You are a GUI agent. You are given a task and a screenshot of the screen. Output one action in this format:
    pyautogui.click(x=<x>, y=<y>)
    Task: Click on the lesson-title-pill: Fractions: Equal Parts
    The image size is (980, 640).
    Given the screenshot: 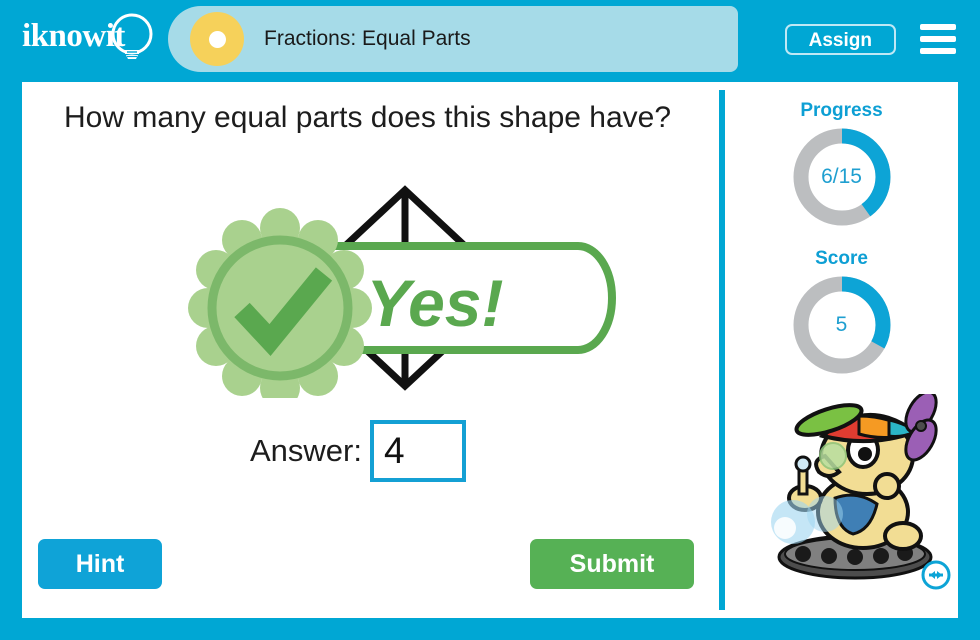 What is the action you would take?
    pyautogui.click(x=453, y=39)
    